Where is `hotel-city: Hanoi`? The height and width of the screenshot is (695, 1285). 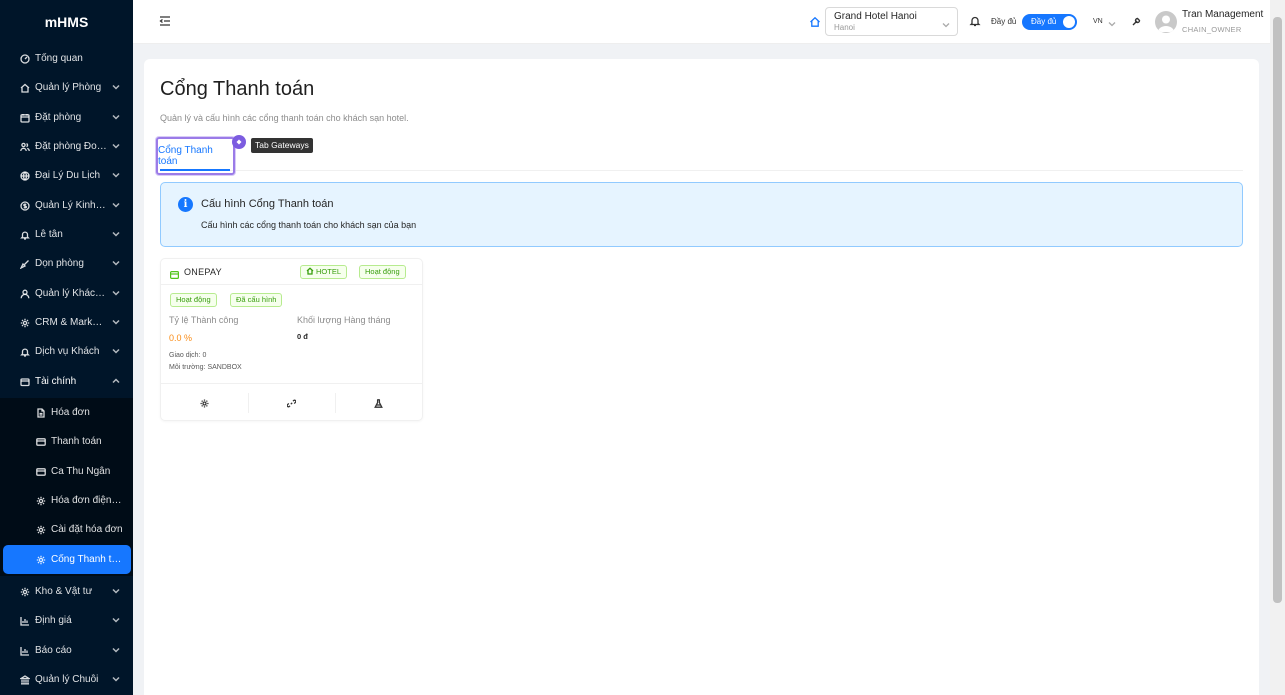
hotel-city: Hanoi is located at coordinates (844, 27).